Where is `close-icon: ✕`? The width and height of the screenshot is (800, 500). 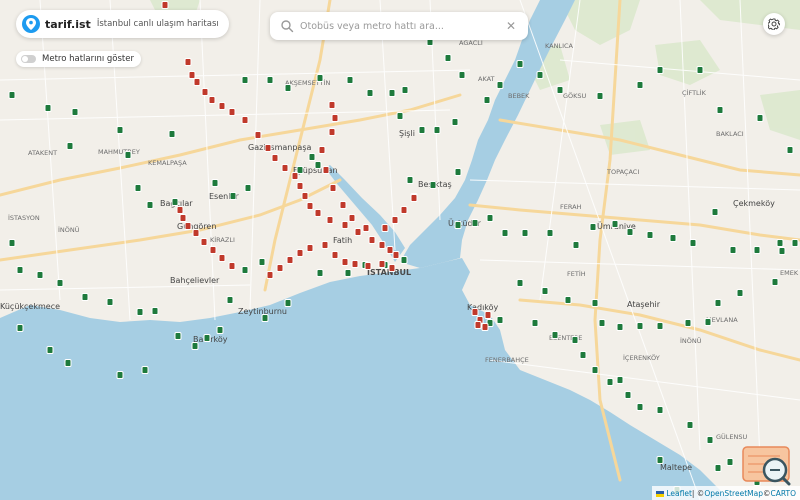
close-icon: ✕ is located at coordinates (511, 26).